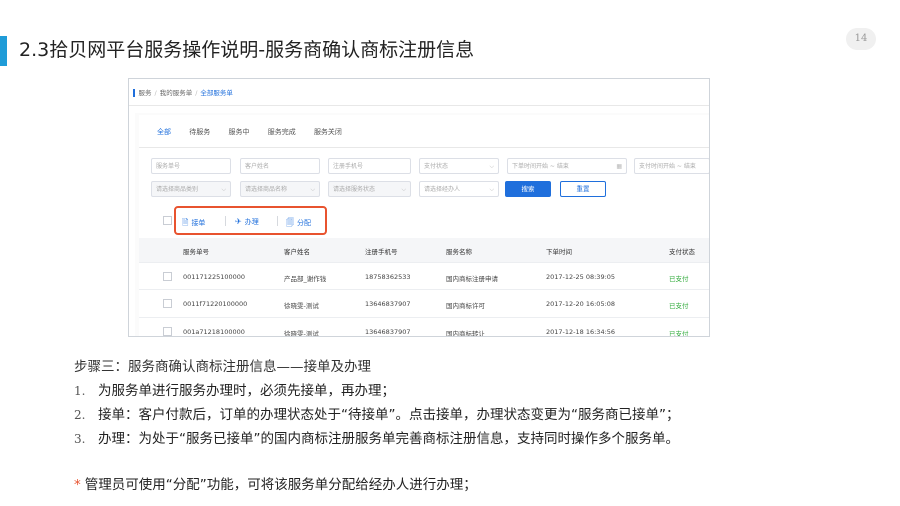 The image size is (900, 506). Describe the element at coordinates (861, 39) in the screenshot. I see `page-number: 14` at that location.